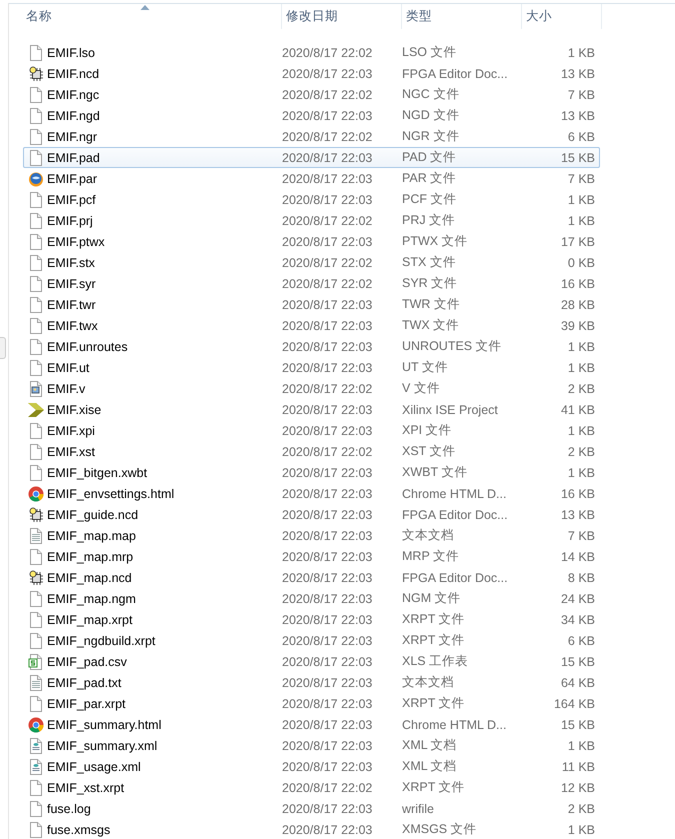 This screenshot has height=839, width=675. I want to click on file-row: EMIF_summary.html 2020/8/17 22:03 Chrome HTML D... 15 KB, so click(311, 724).